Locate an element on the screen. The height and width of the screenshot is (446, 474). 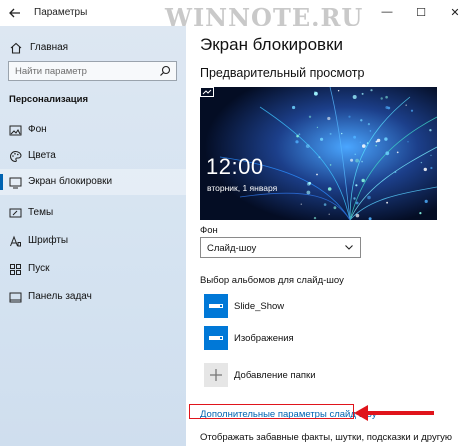
sidebar-item-label: Пуск is located at coordinates (39, 268).